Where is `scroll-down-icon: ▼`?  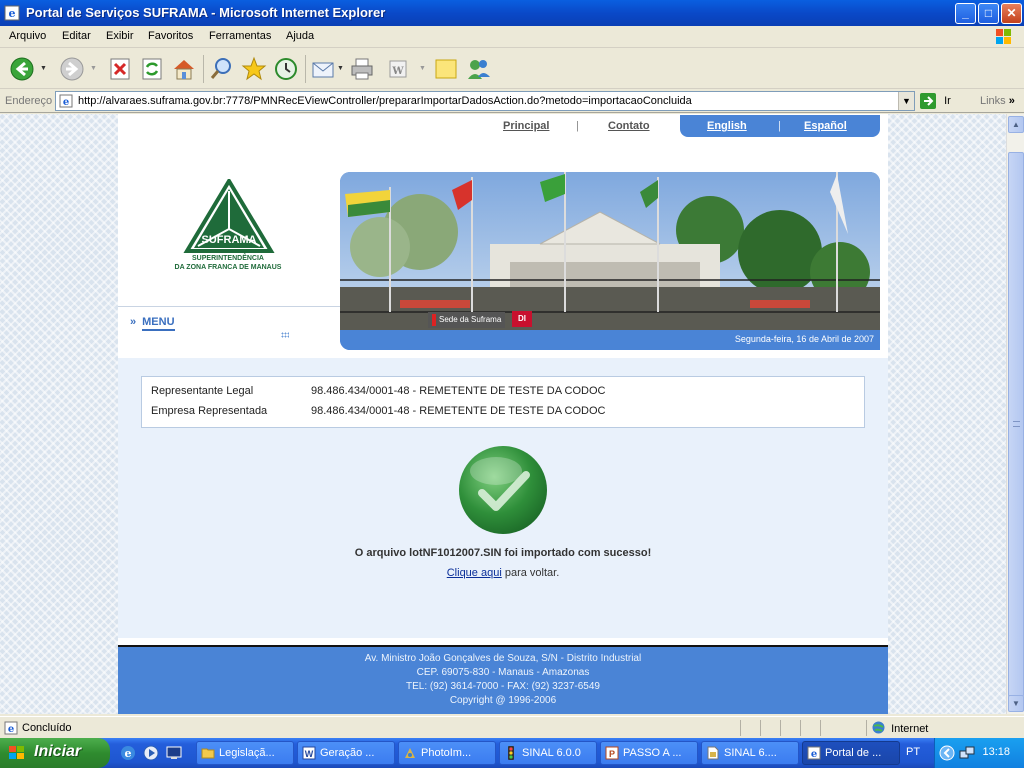
scroll-down-icon: ▼ is located at coordinates (1016, 703).